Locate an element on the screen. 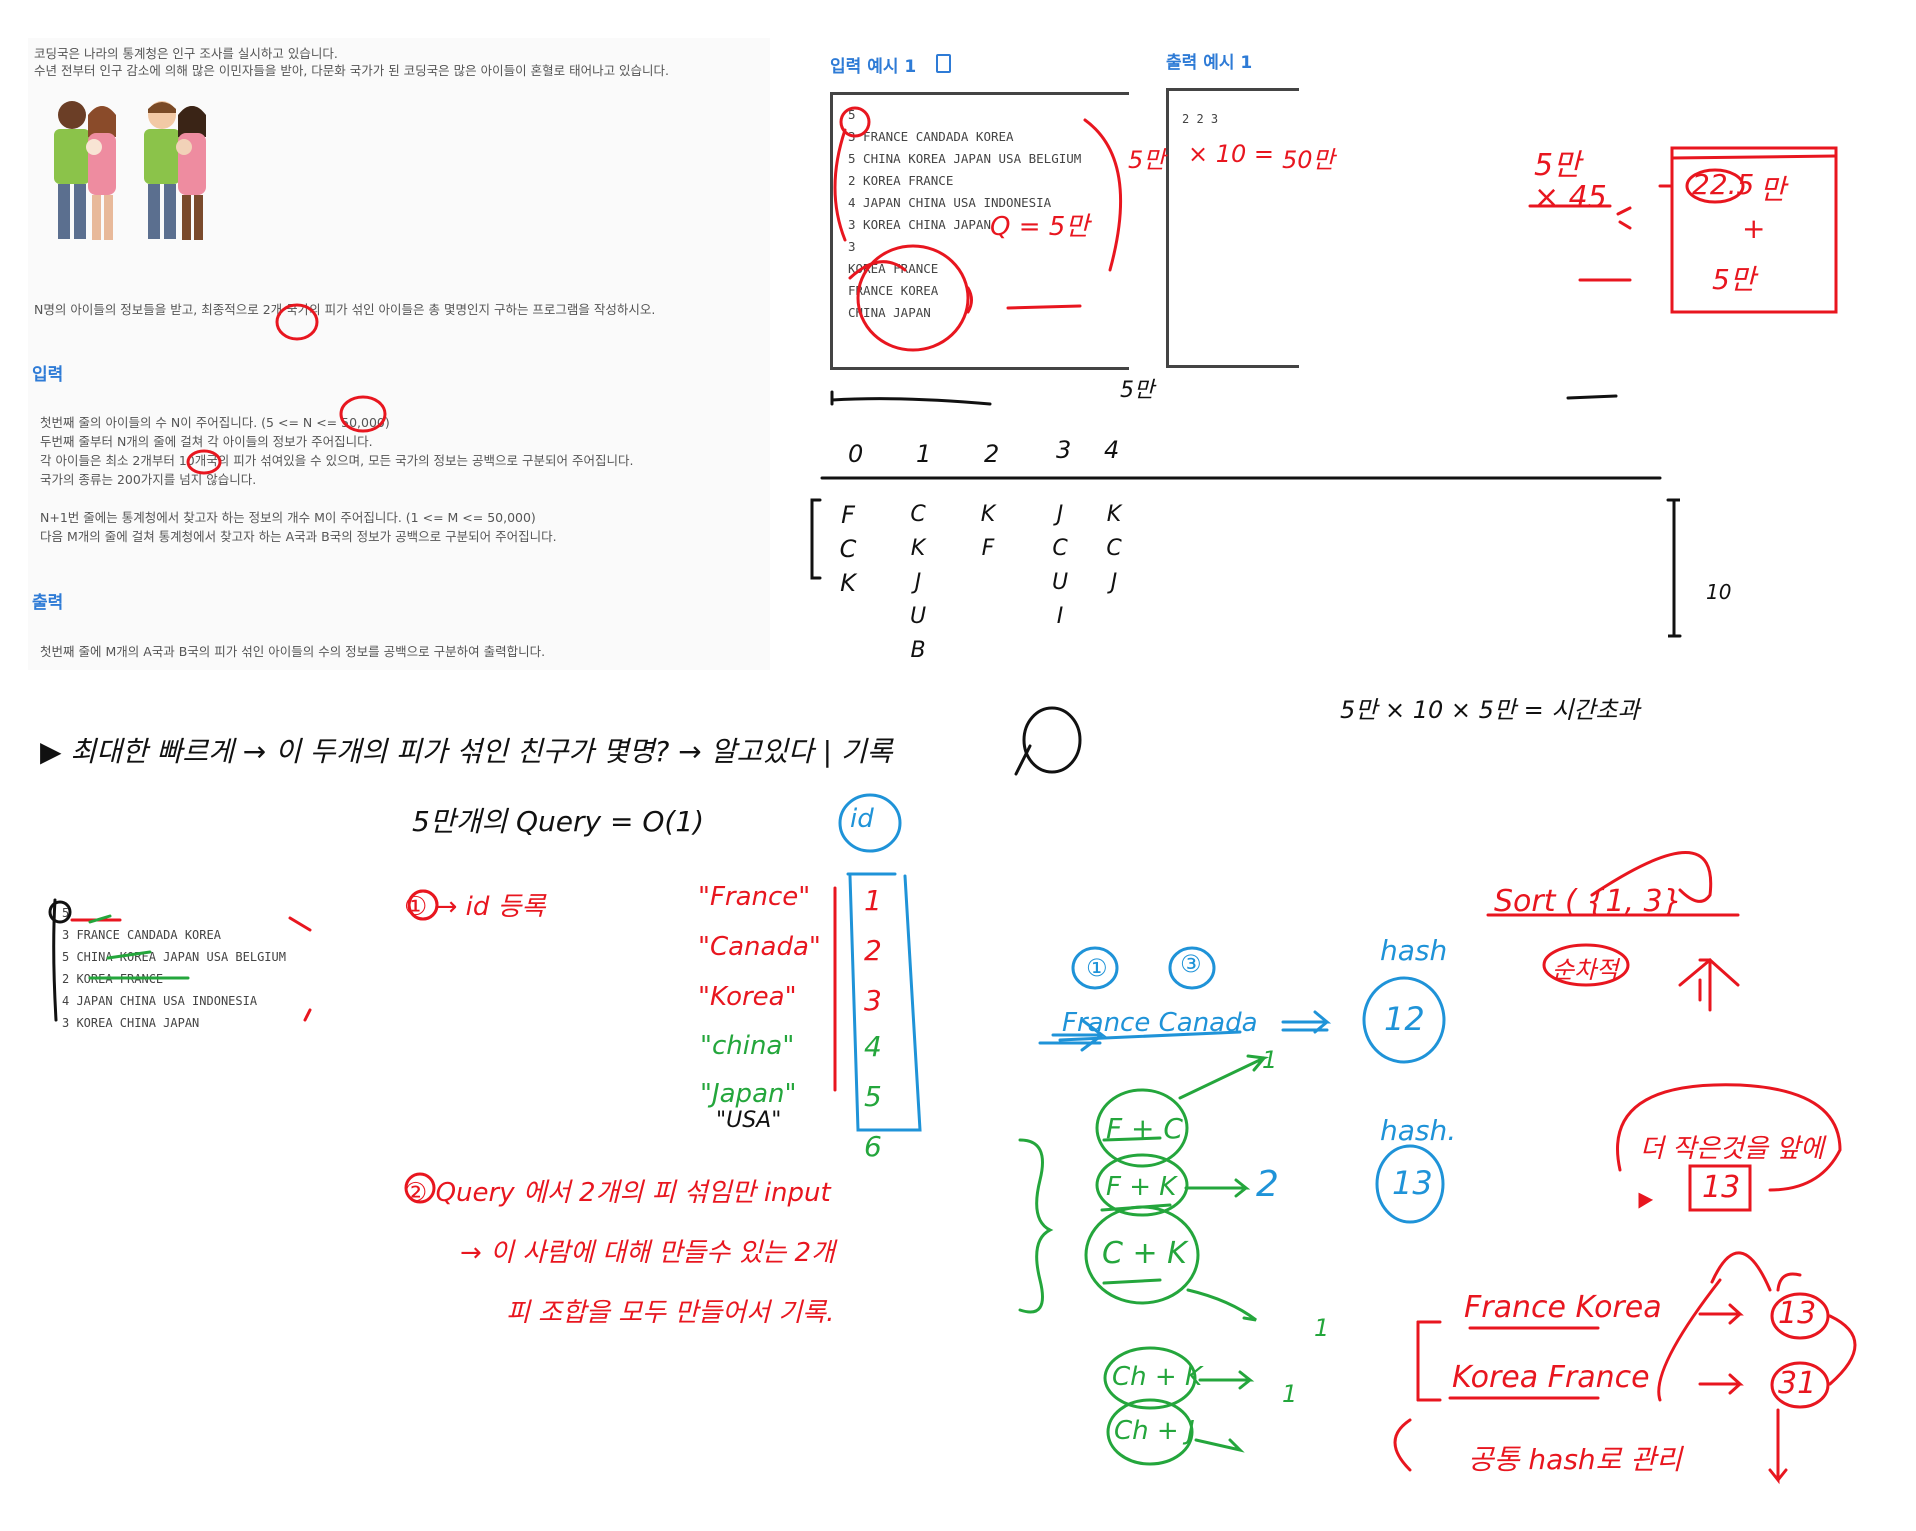  note-query: 5만개의 Query = O(1) is located at coordinates (558, 821).